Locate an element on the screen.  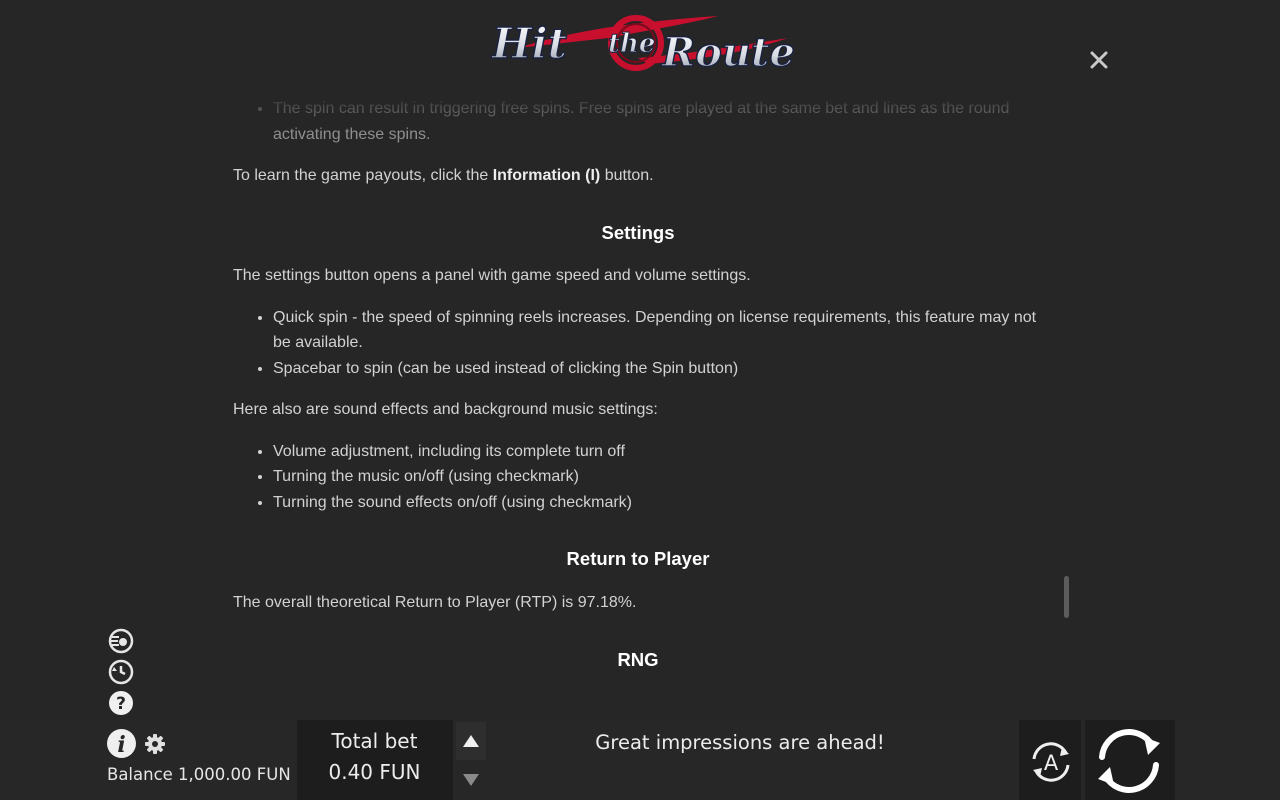
rng-heading: RNG is located at coordinates (638, 659).